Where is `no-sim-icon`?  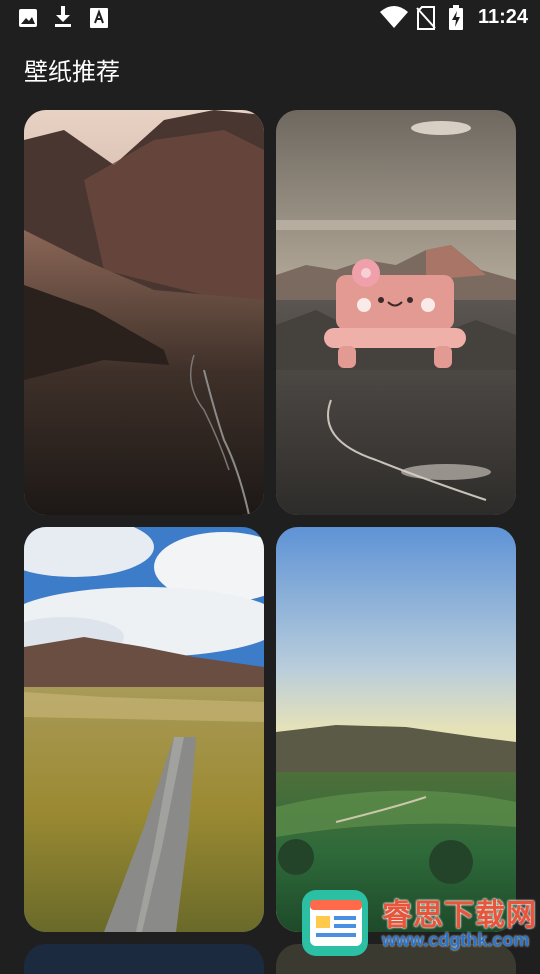 no-sim-icon is located at coordinates (426, 18).